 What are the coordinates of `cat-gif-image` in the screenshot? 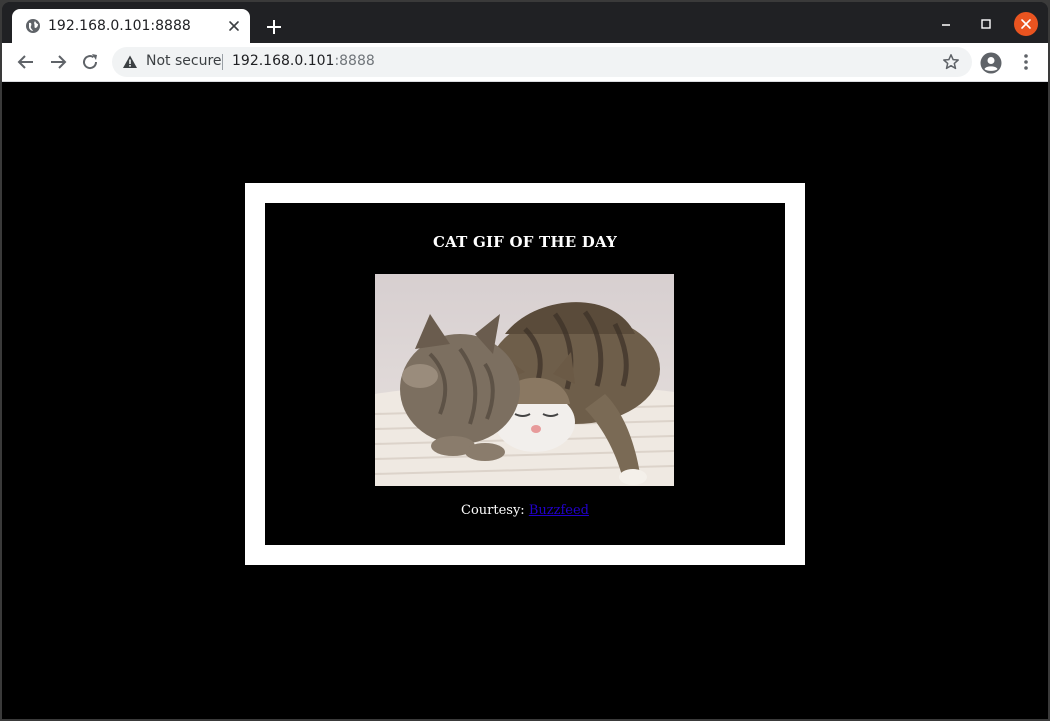 It's located at (524, 380).